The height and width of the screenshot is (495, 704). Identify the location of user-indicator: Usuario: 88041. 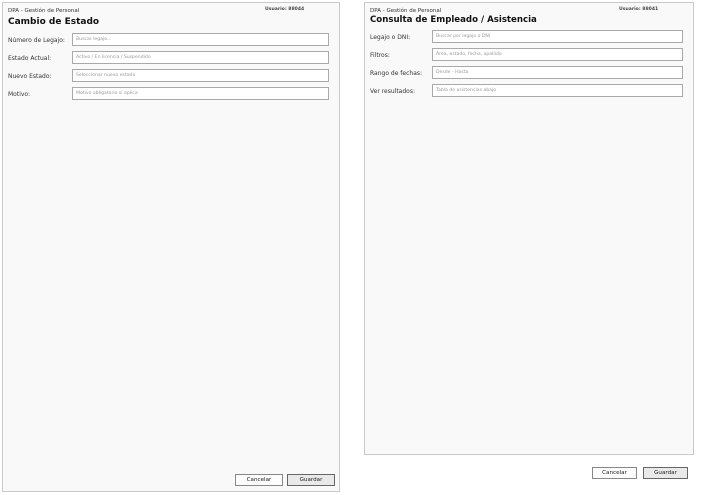
(639, 9).